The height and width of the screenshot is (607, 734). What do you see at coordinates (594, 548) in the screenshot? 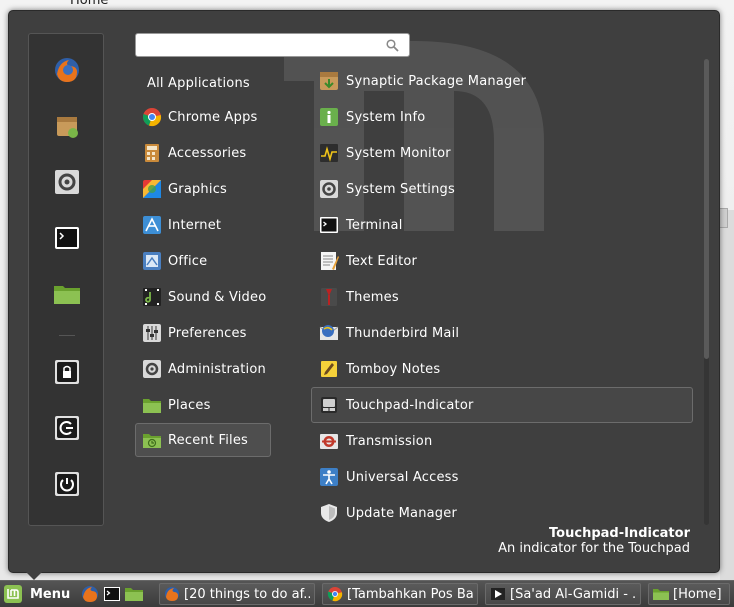
I see `app-description-text: An indicator for the Touchpad` at bounding box center [594, 548].